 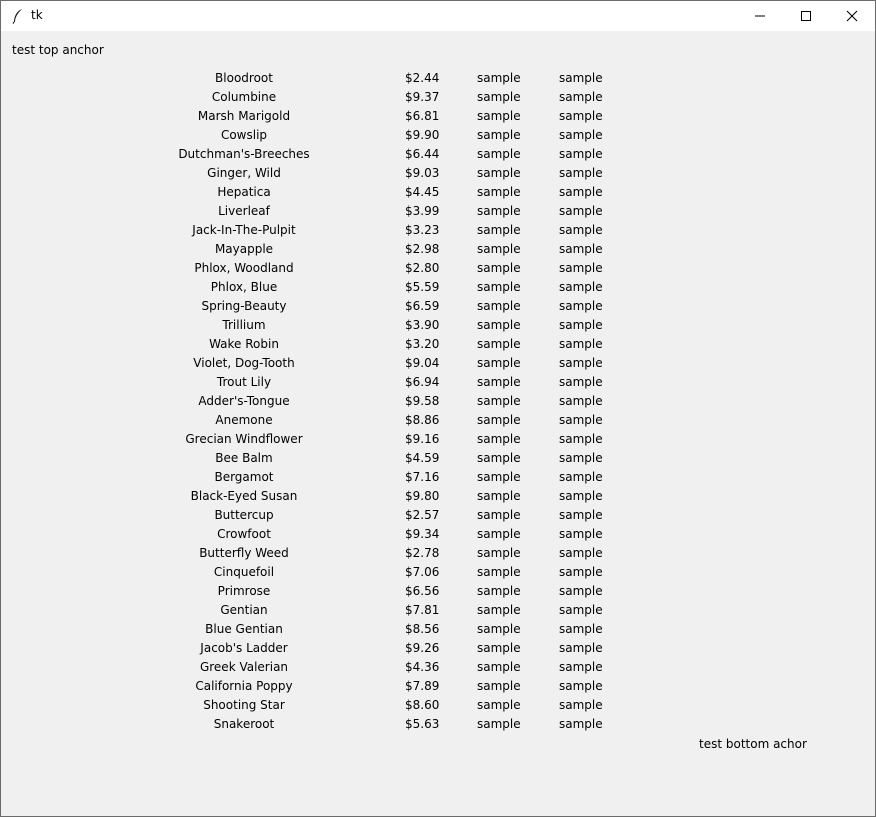 What do you see at coordinates (244, 344) in the screenshot?
I see `flower-name: Wake Robin` at bounding box center [244, 344].